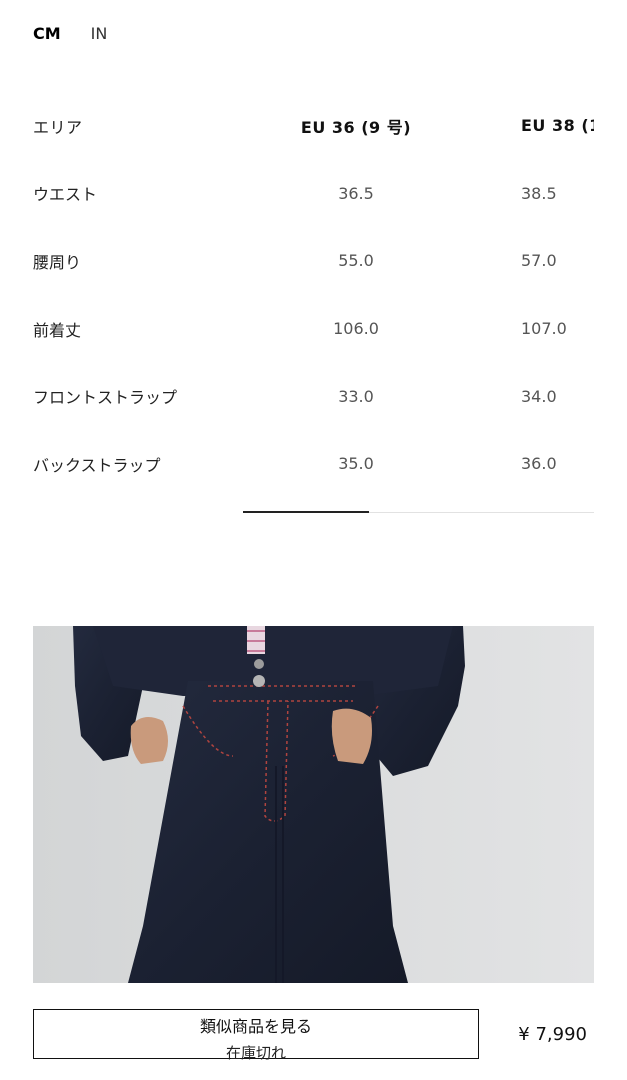  Describe the element at coordinates (313, 329) in the screenshot. I see `table-row: 前着丈 106.0 107.0` at that location.